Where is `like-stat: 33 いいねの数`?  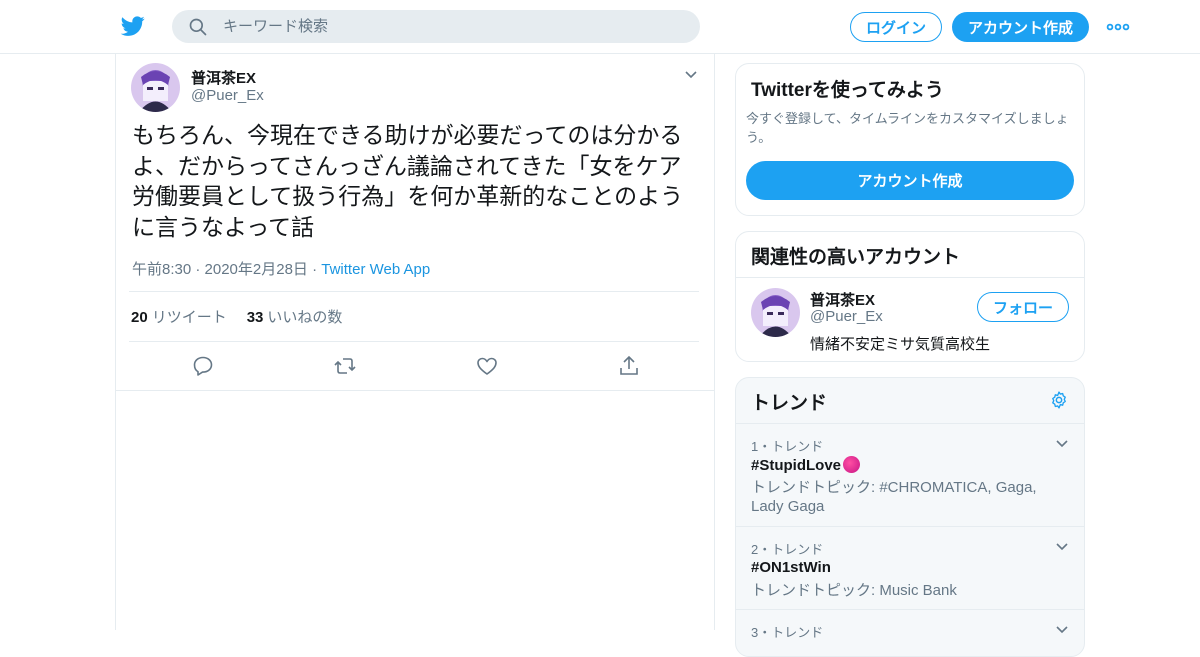 like-stat: 33 いいねの数 is located at coordinates (295, 316).